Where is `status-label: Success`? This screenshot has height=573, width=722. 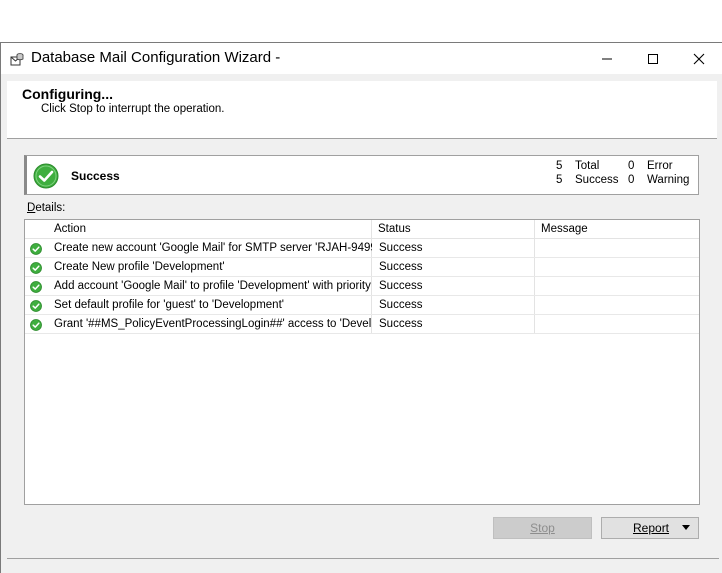 status-label: Success is located at coordinates (95, 176).